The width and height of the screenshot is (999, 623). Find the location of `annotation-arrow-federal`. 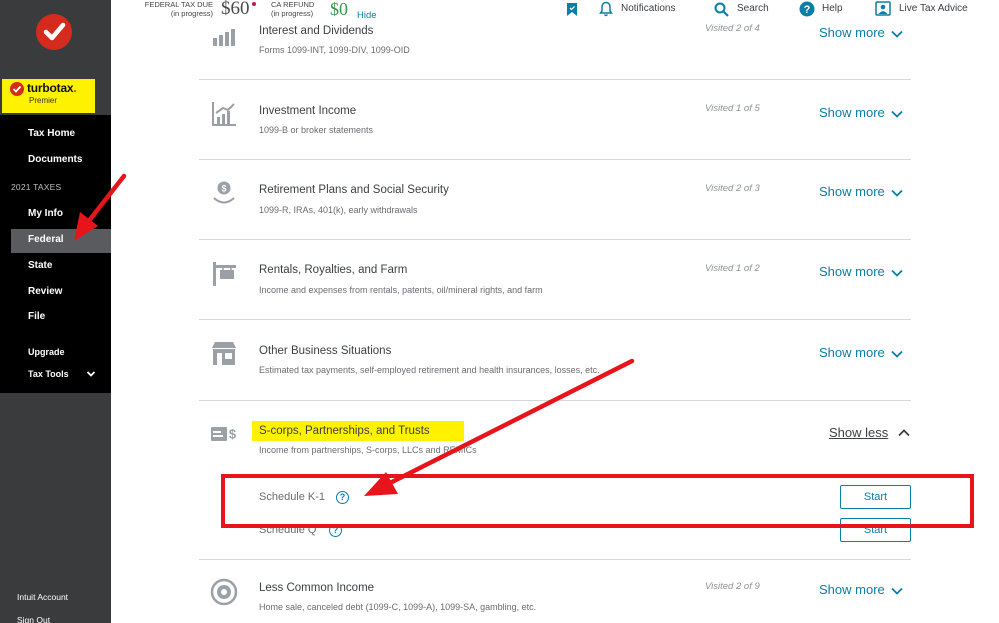

annotation-arrow-federal is located at coordinates (100, 207).